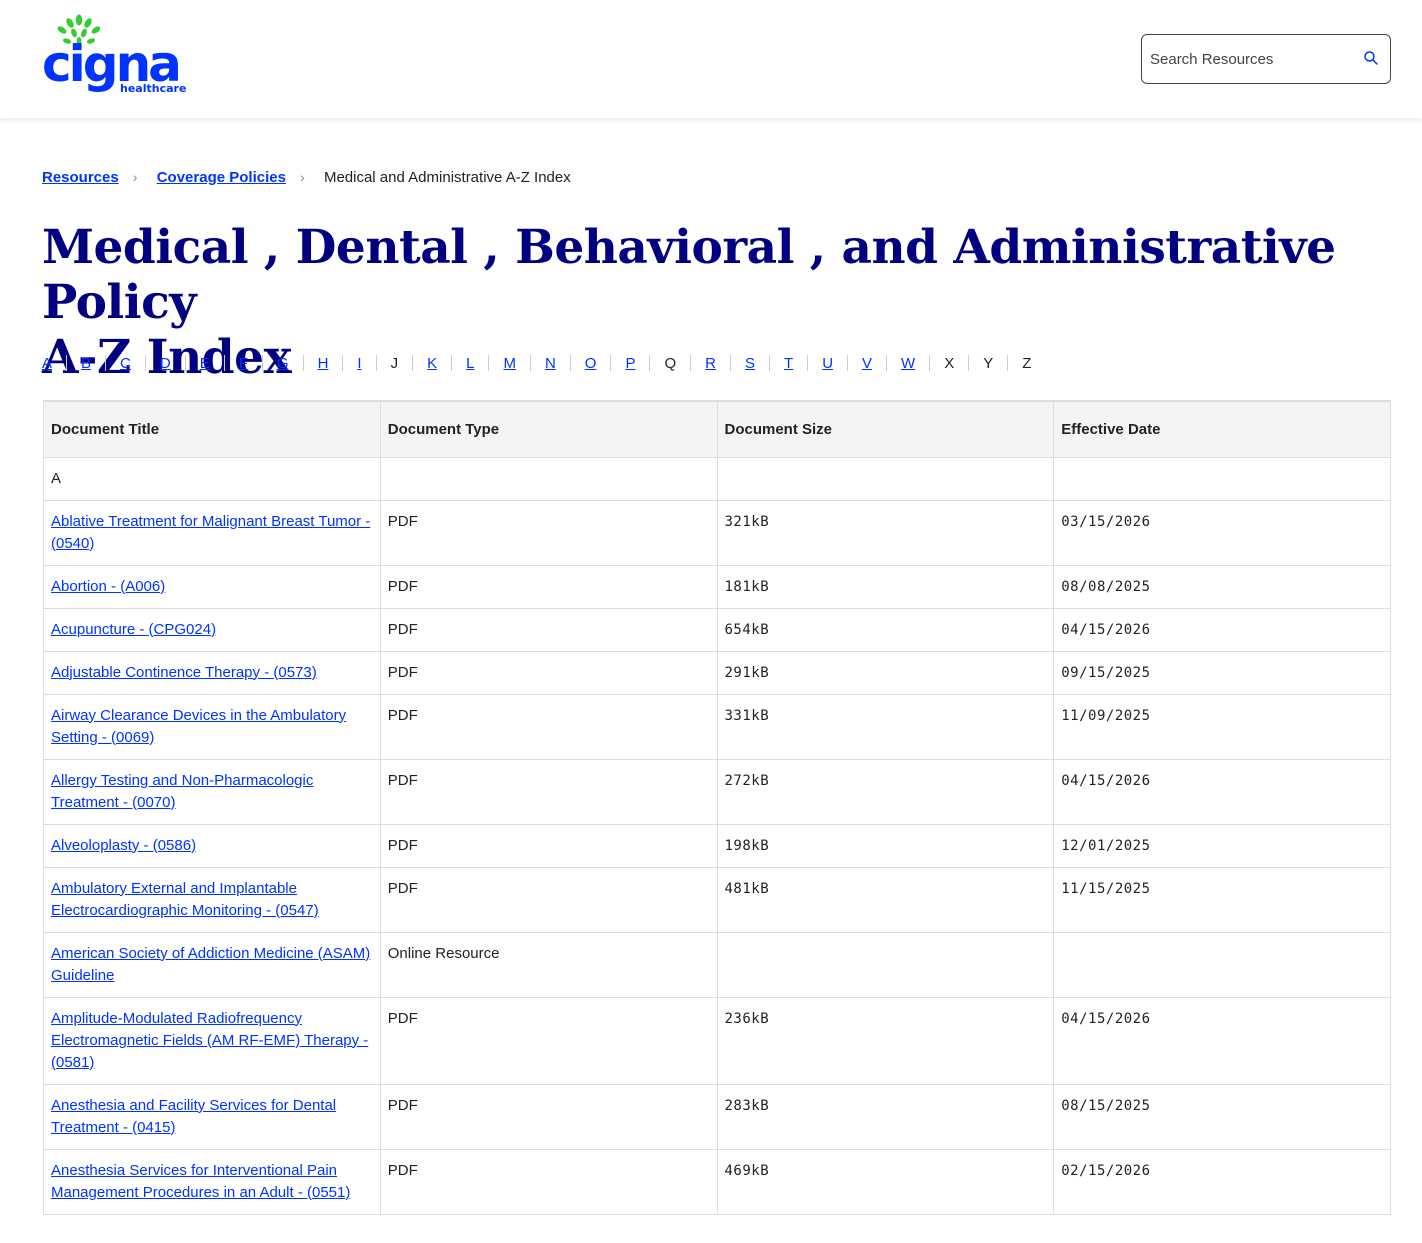 This screenshot has height=1243, width=1422. I want to click on document-link: Adjustable Continence Therapy - (0573), so click(184, 672).